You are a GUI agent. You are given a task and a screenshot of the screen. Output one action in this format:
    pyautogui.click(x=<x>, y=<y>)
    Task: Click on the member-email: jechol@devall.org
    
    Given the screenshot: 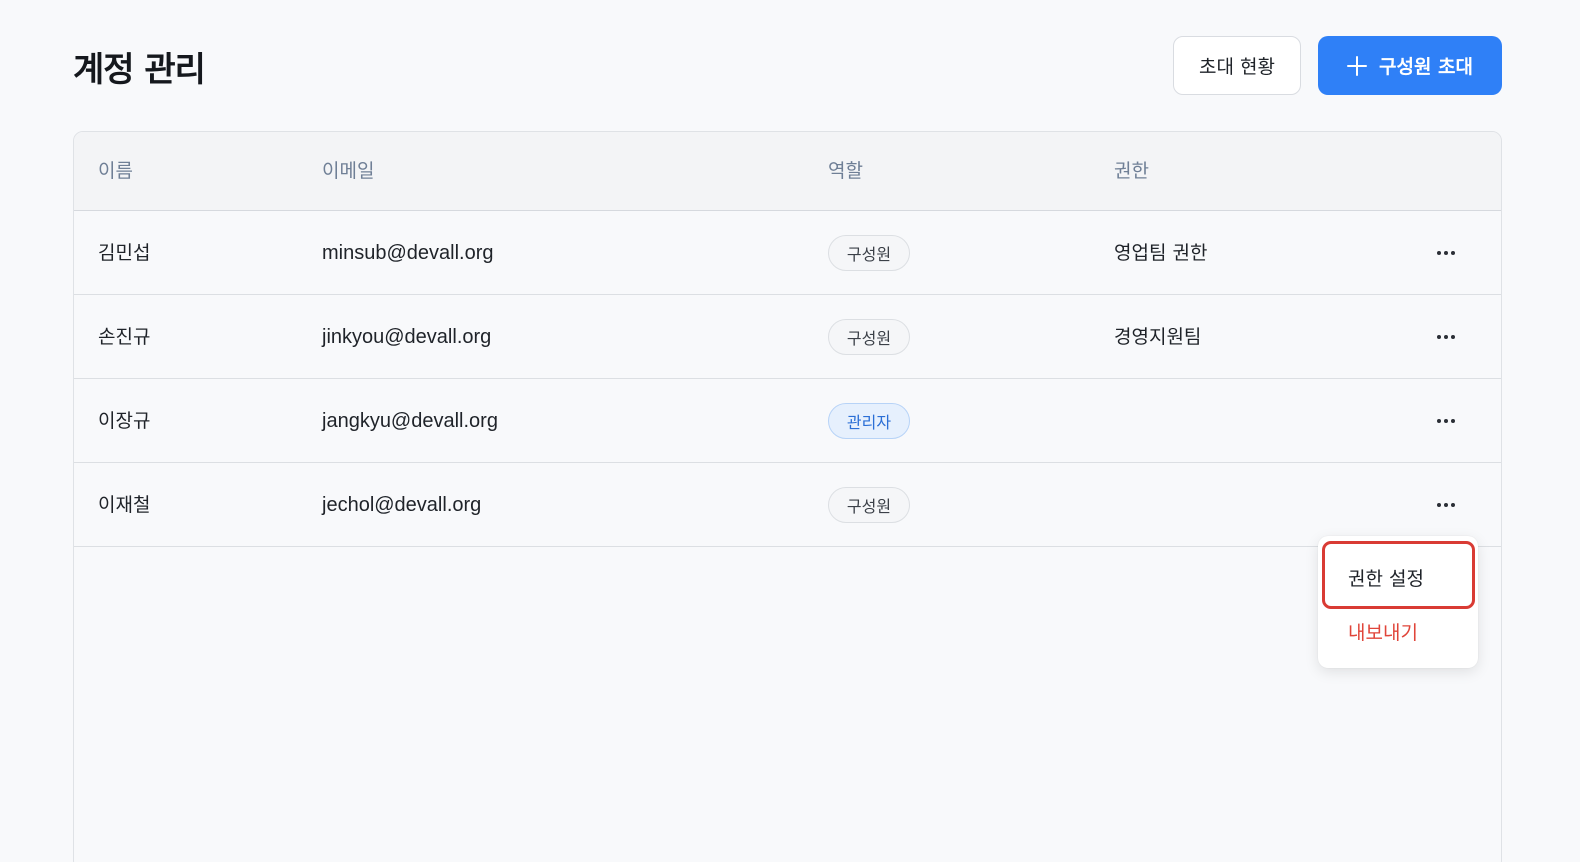 What is the action you would take?
    pyautogui.click(x=402, y=505)
    